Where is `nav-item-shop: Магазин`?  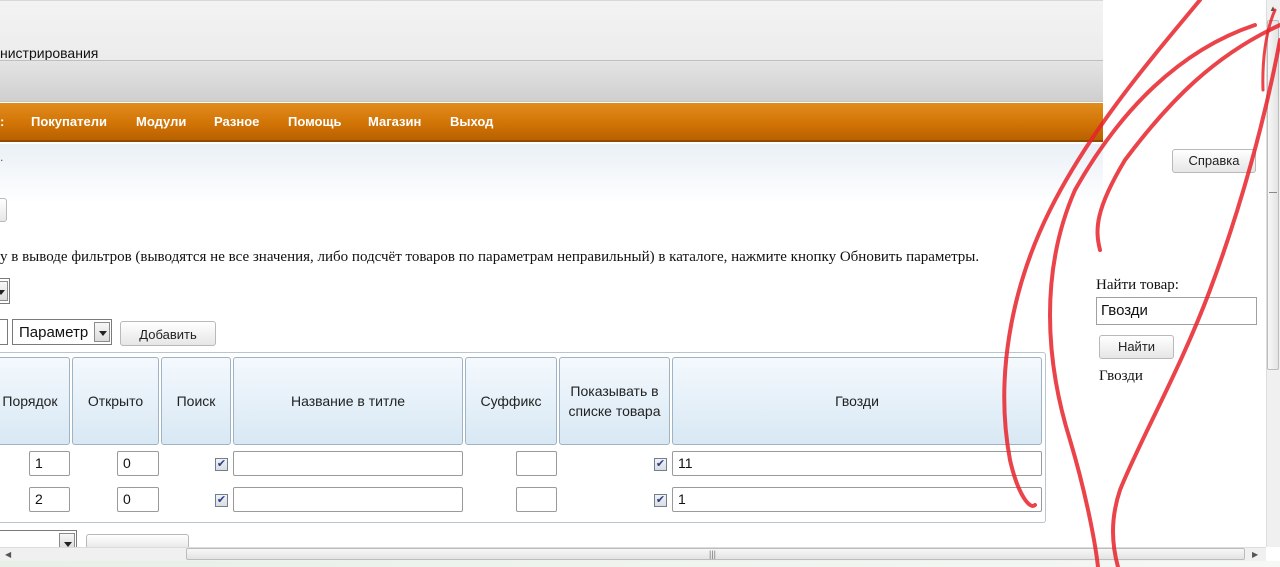
nav-item-shop: Магазин is located at coordinates (394, 121).